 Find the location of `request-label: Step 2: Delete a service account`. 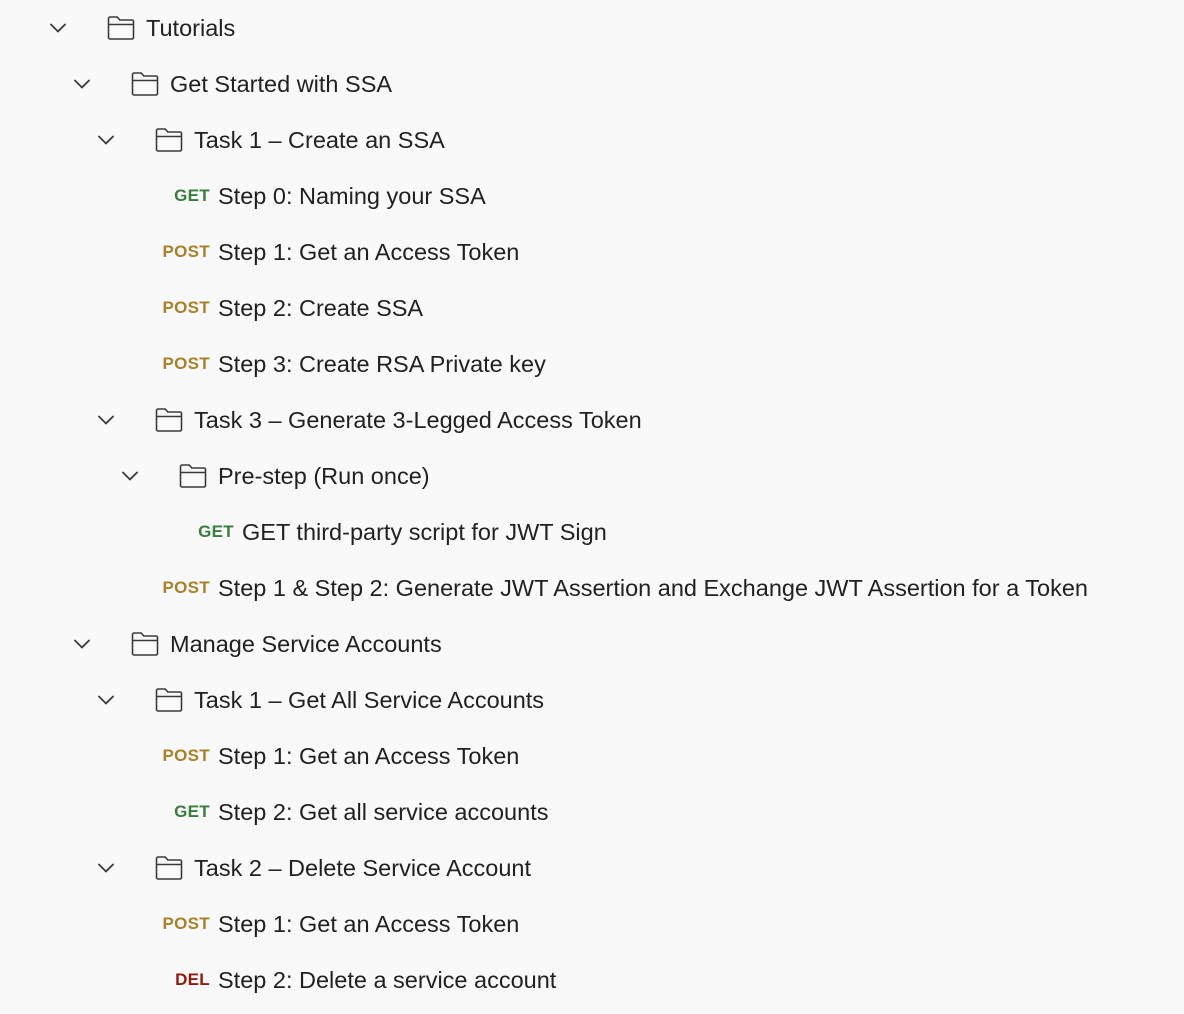

request-label: Step 2: Delete a service account is located at coordinates (387, 980).